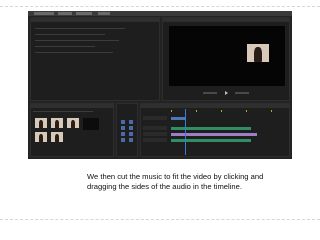 The height and width of the screenshot is (240, 320). Describe the element at coordinates (211, 128) in the screenshot. I see `audio-clip-a1` at that location.